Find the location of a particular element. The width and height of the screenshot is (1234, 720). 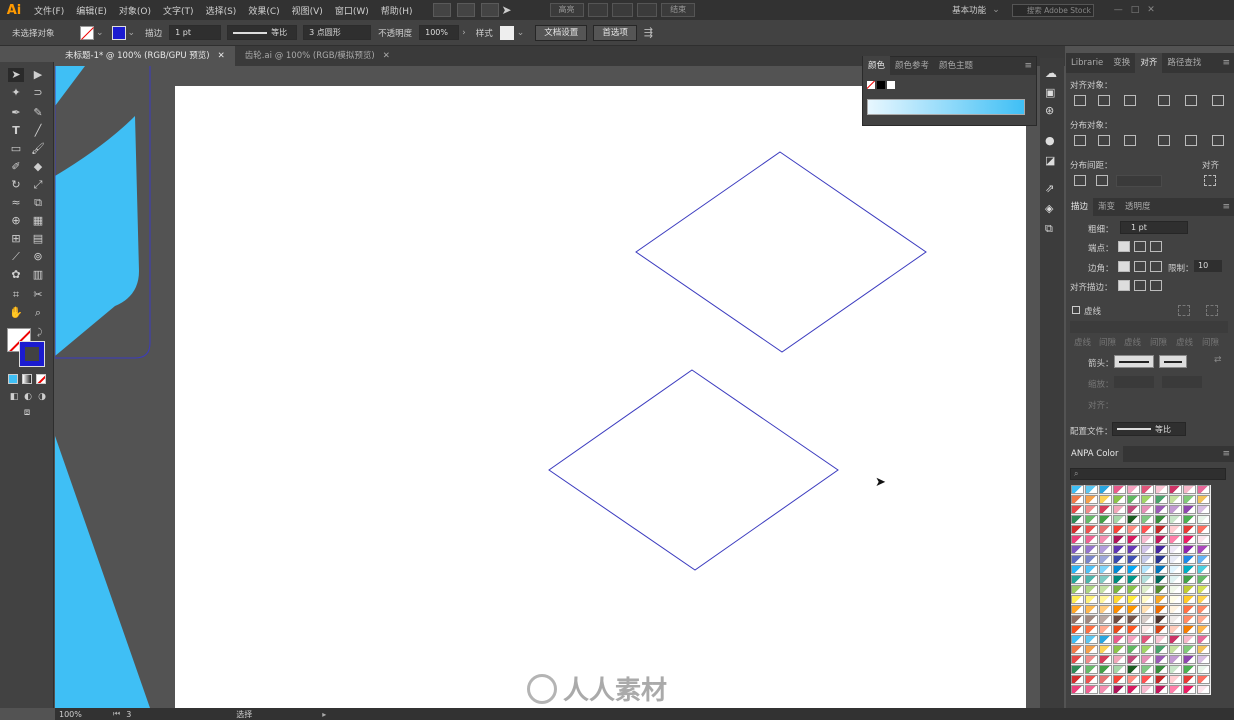

chevron-down-icon: ⌄ is located at coordinates (100, 33).